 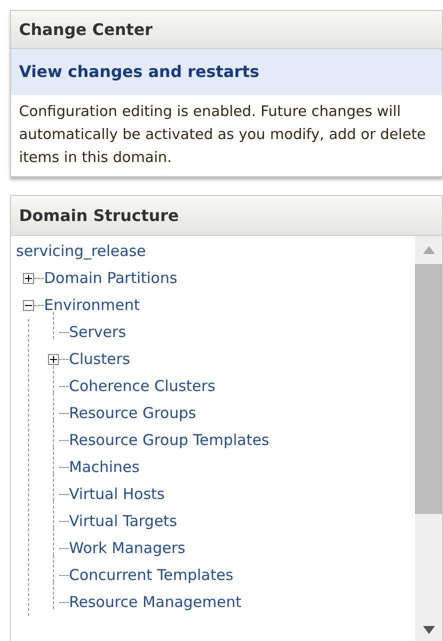 I want to click on scrollbar-thumb, so click(x=428, y=389).